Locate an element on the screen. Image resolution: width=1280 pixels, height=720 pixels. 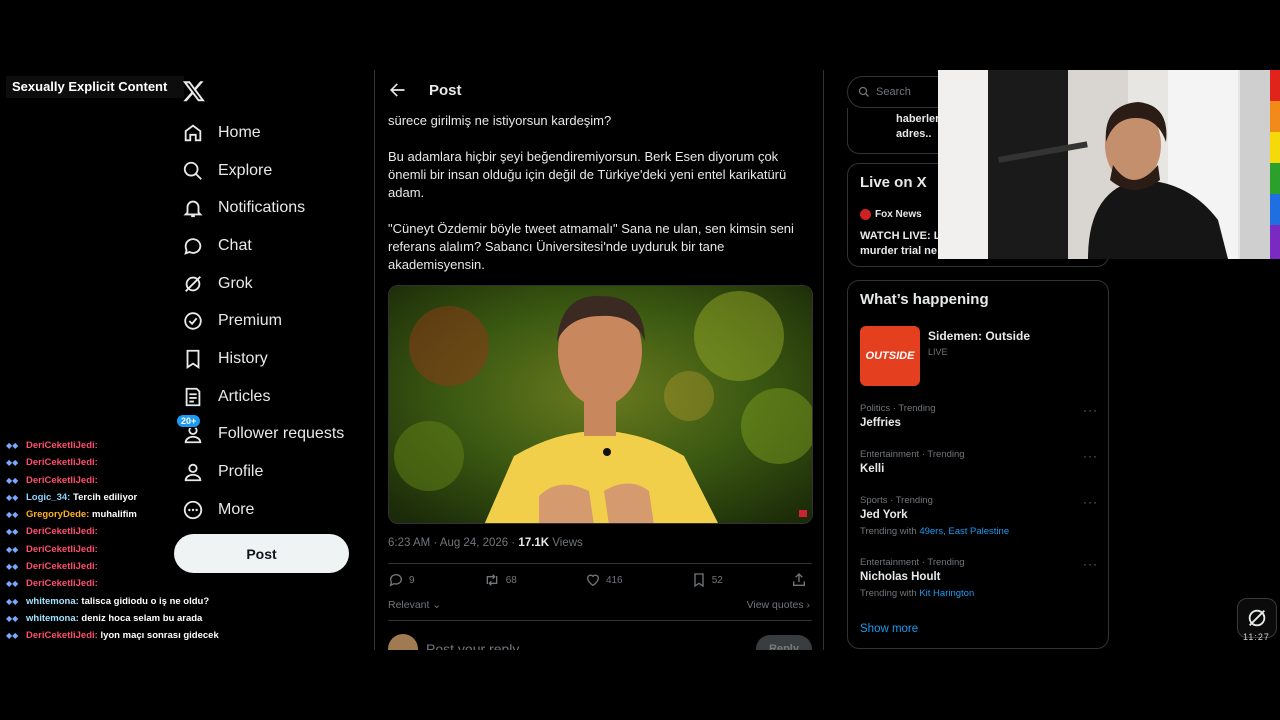
share-button is located at coordinates (801, 580).